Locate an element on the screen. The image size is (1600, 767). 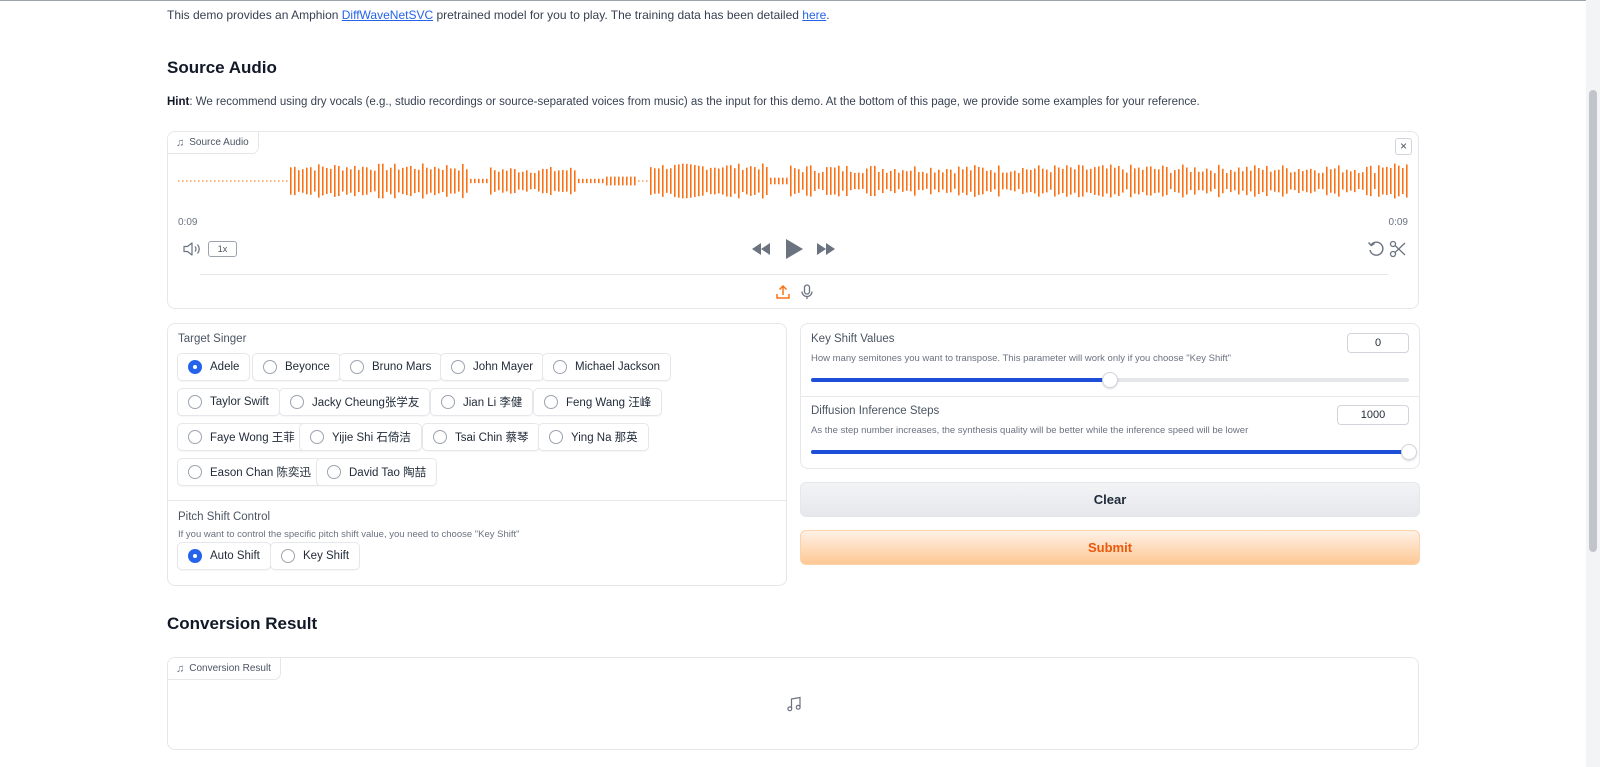
diffusion-steps-input: 1000 is located at coordinates (1373, 415).